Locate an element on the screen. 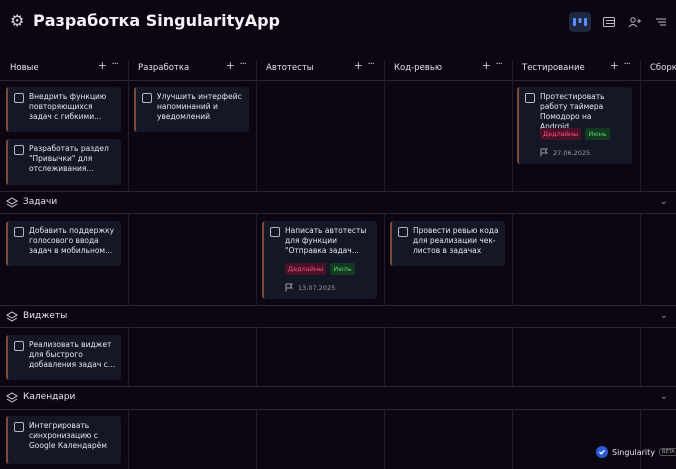  group-header-calendars: Календари ⌄ is located at coordinates (338, 398).